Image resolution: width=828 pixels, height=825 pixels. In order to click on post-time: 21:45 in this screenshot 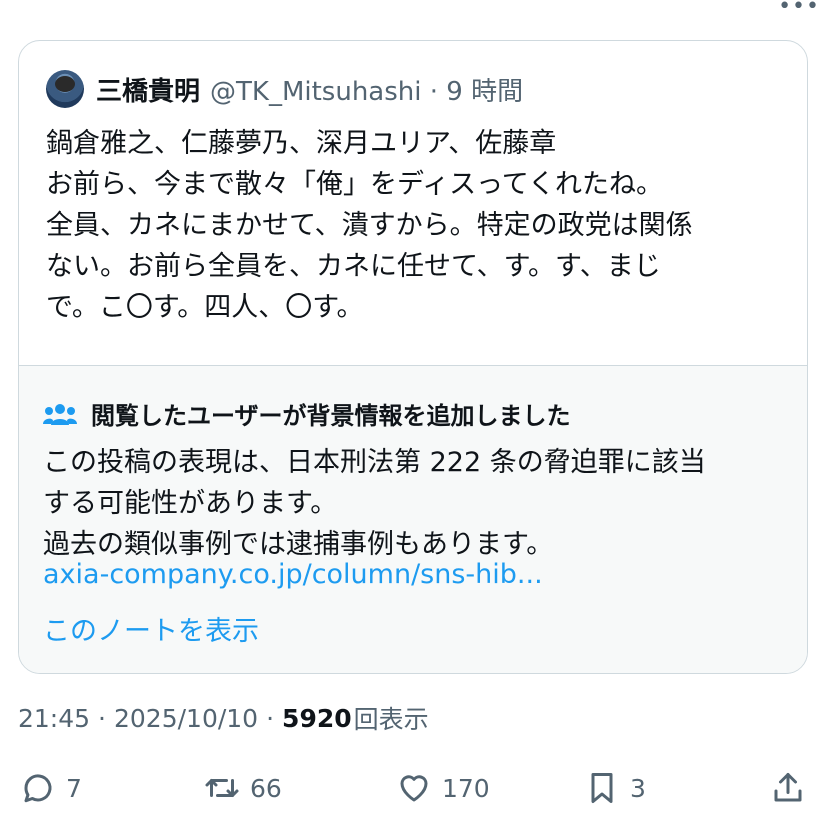, I will do `click(54, 718)`.